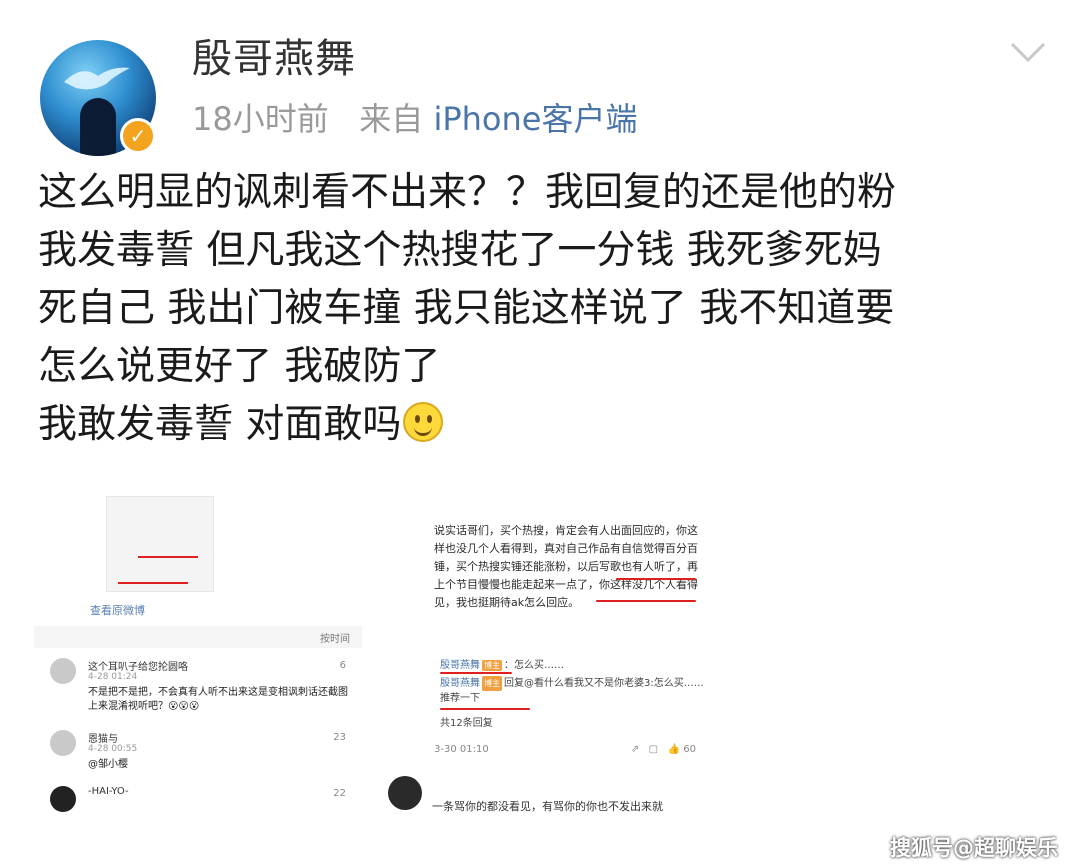  Describe the element at coordinates (550, 796) in the screenshot. I see `image-thumbnail-4: 一条骂你的都没看见，有骂你的你也不发出来就` at that location.